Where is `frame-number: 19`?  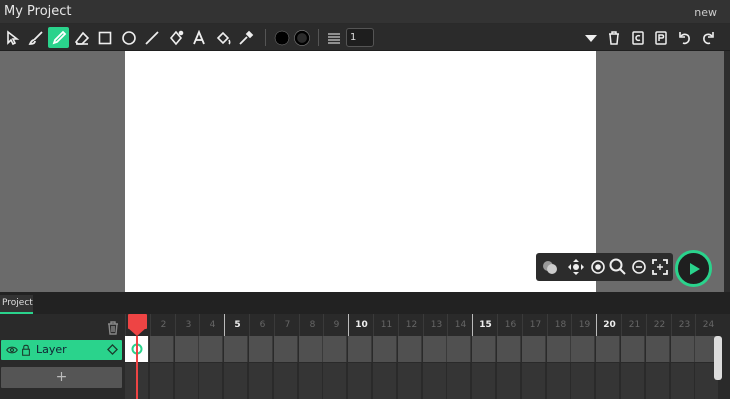 frame-number: 19 is located at coordinates (584, 325).